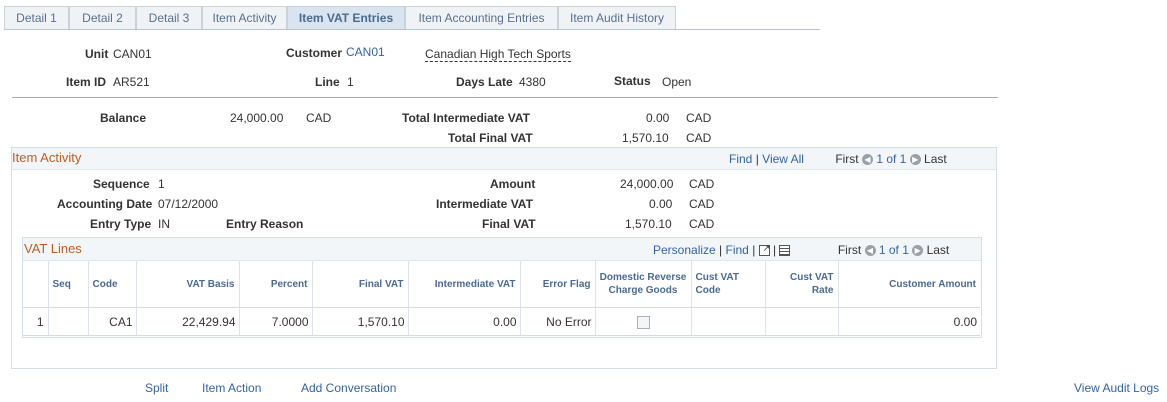 Image resolution: width=1167 pixels, height=402 pixels. I want to click on item-activity-nav: Find | View All First ◀ 1 of 1 ▶ Last, so click(838, 159).